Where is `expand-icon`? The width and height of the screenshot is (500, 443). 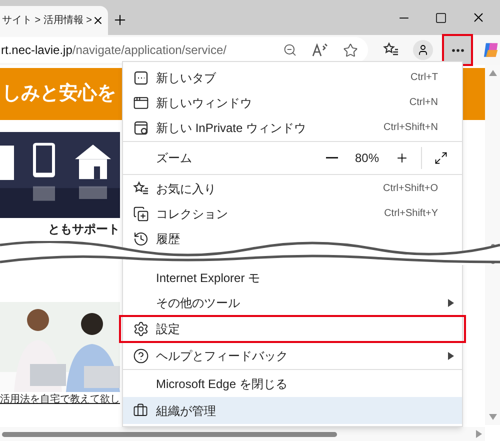 expand-icon is located at coordinates (441, 158).